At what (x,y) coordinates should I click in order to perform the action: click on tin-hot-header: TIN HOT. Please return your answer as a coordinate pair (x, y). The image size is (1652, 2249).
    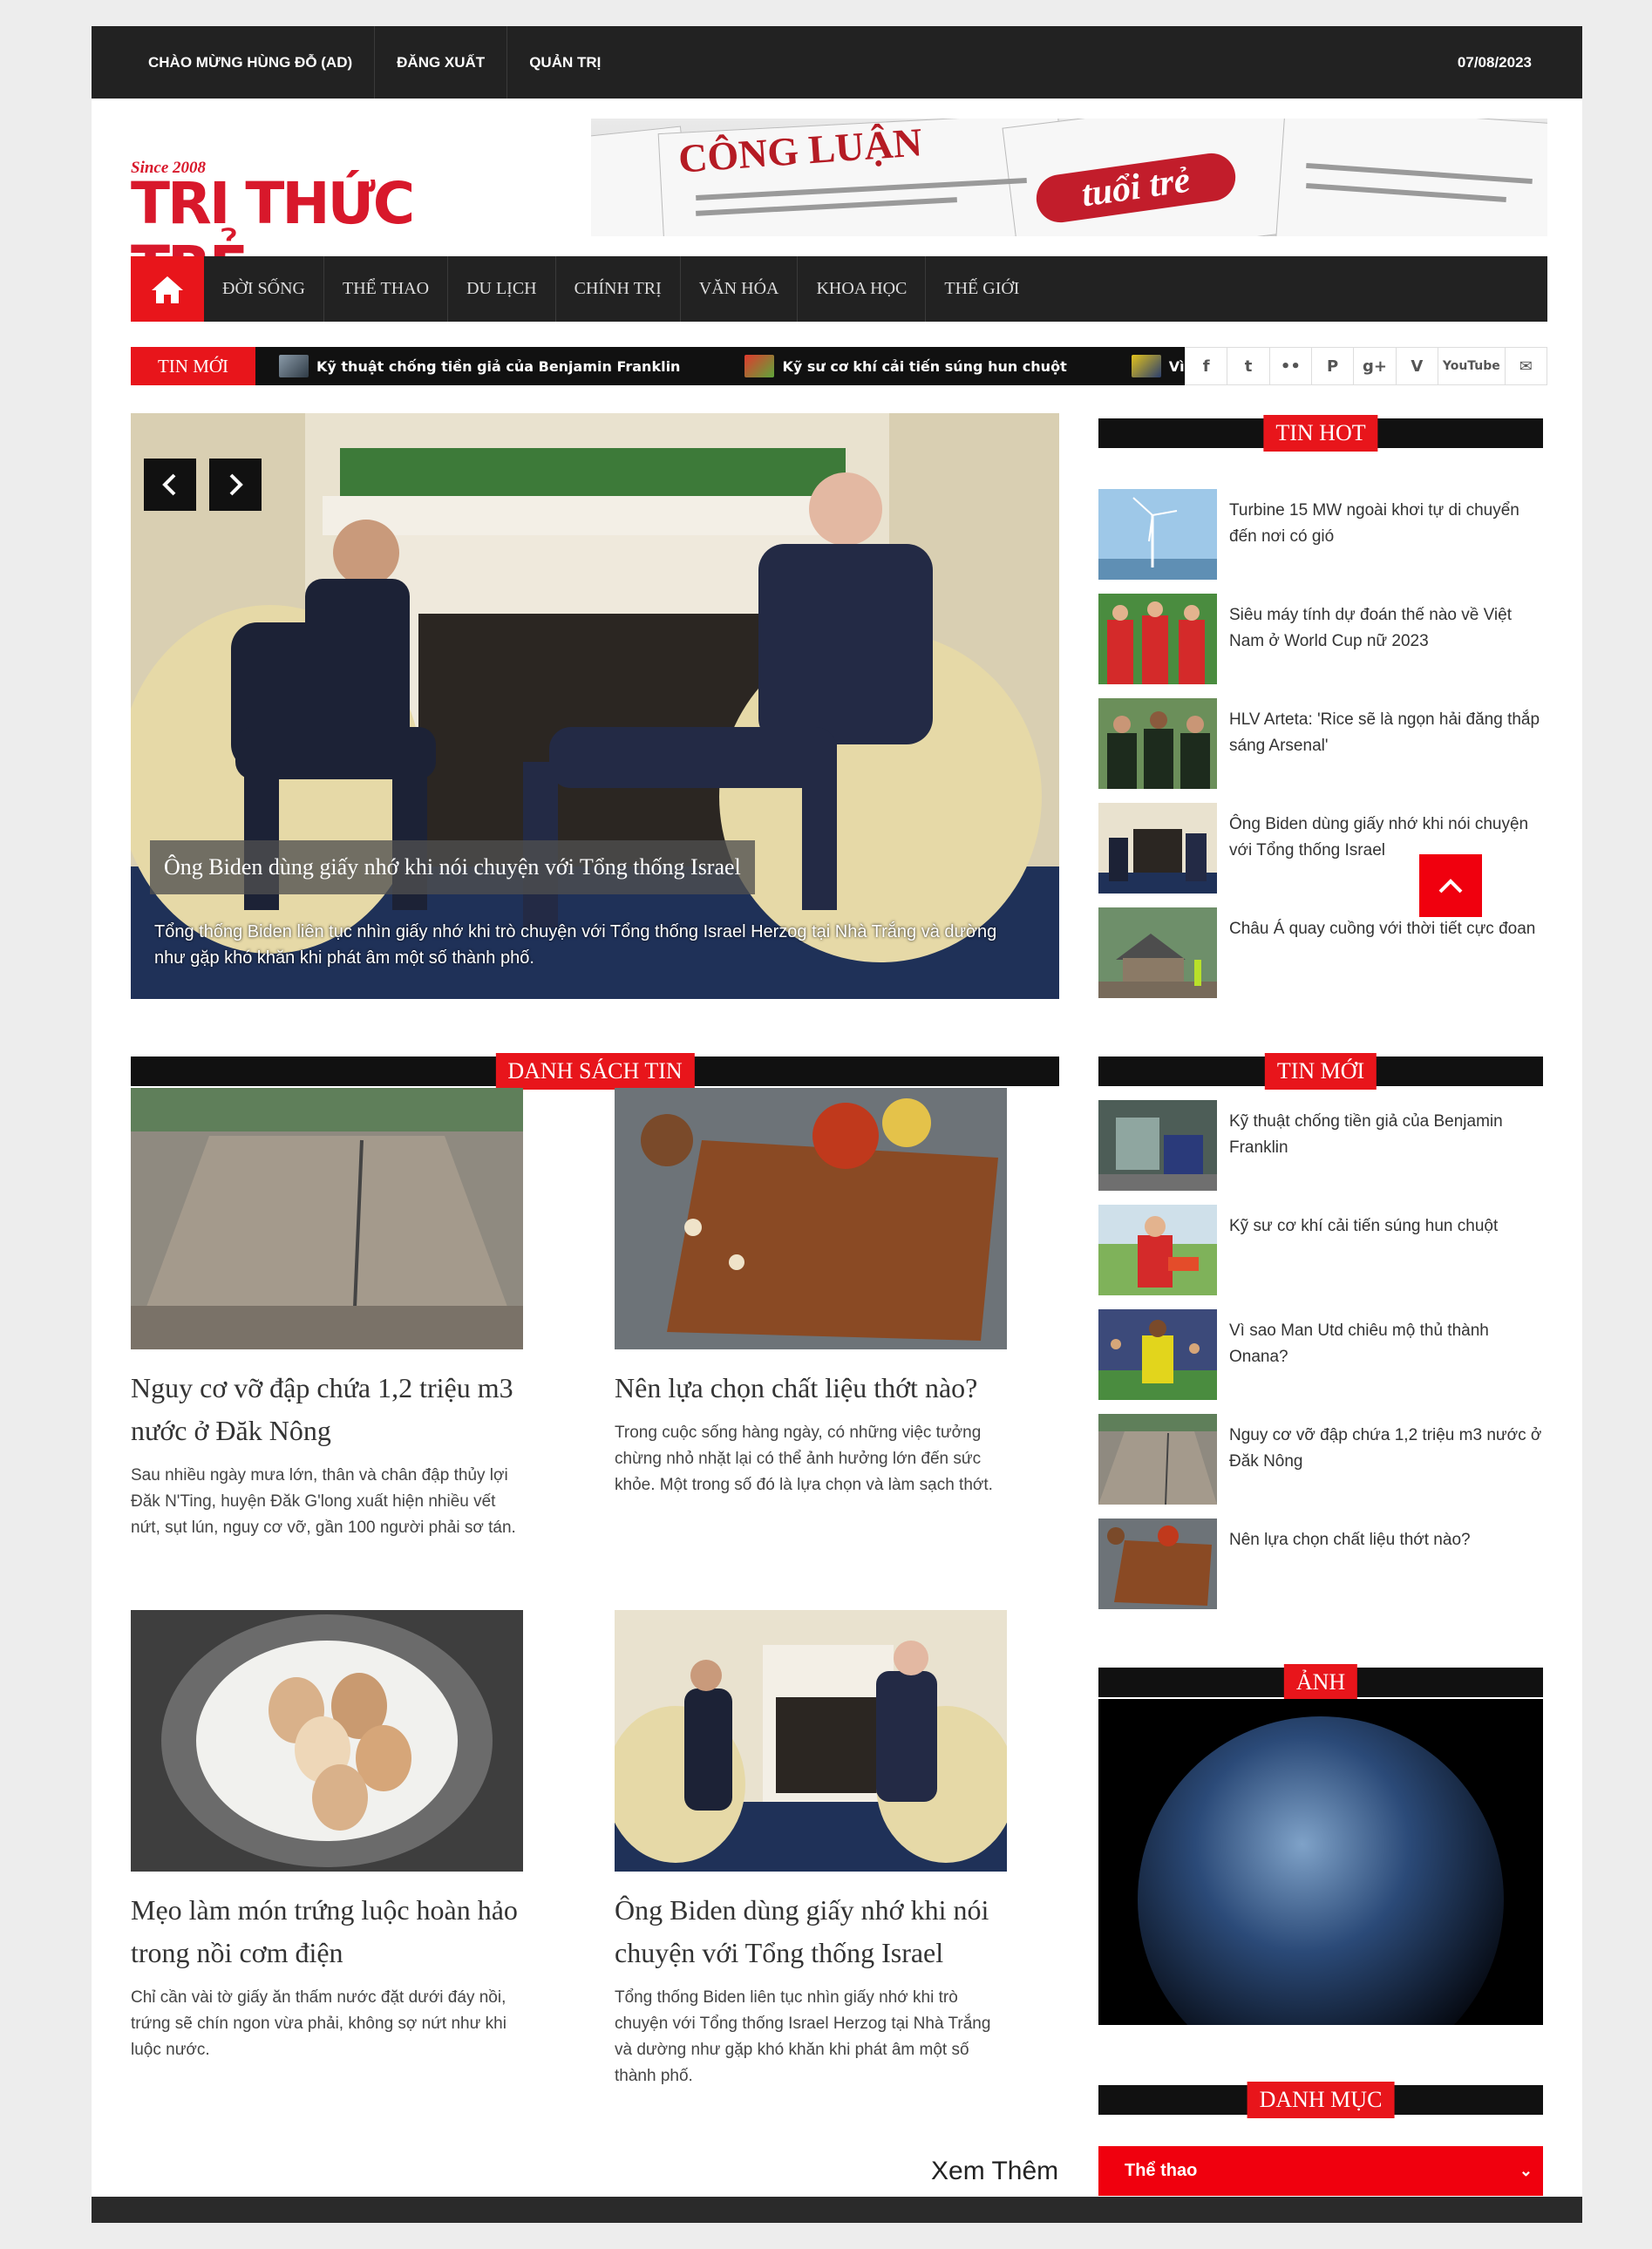
    Looking at the image, I should click on (1320, 433).